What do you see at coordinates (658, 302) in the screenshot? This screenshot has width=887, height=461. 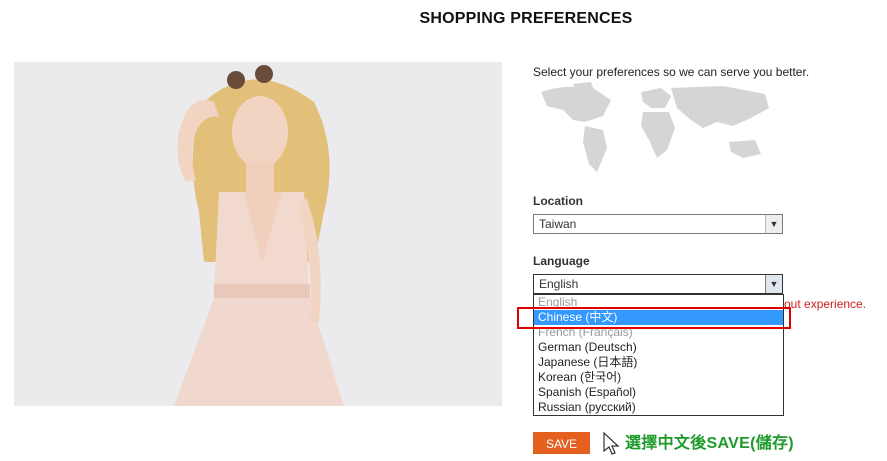 I see `language-option-english: English` at bounding box center [658, 302].